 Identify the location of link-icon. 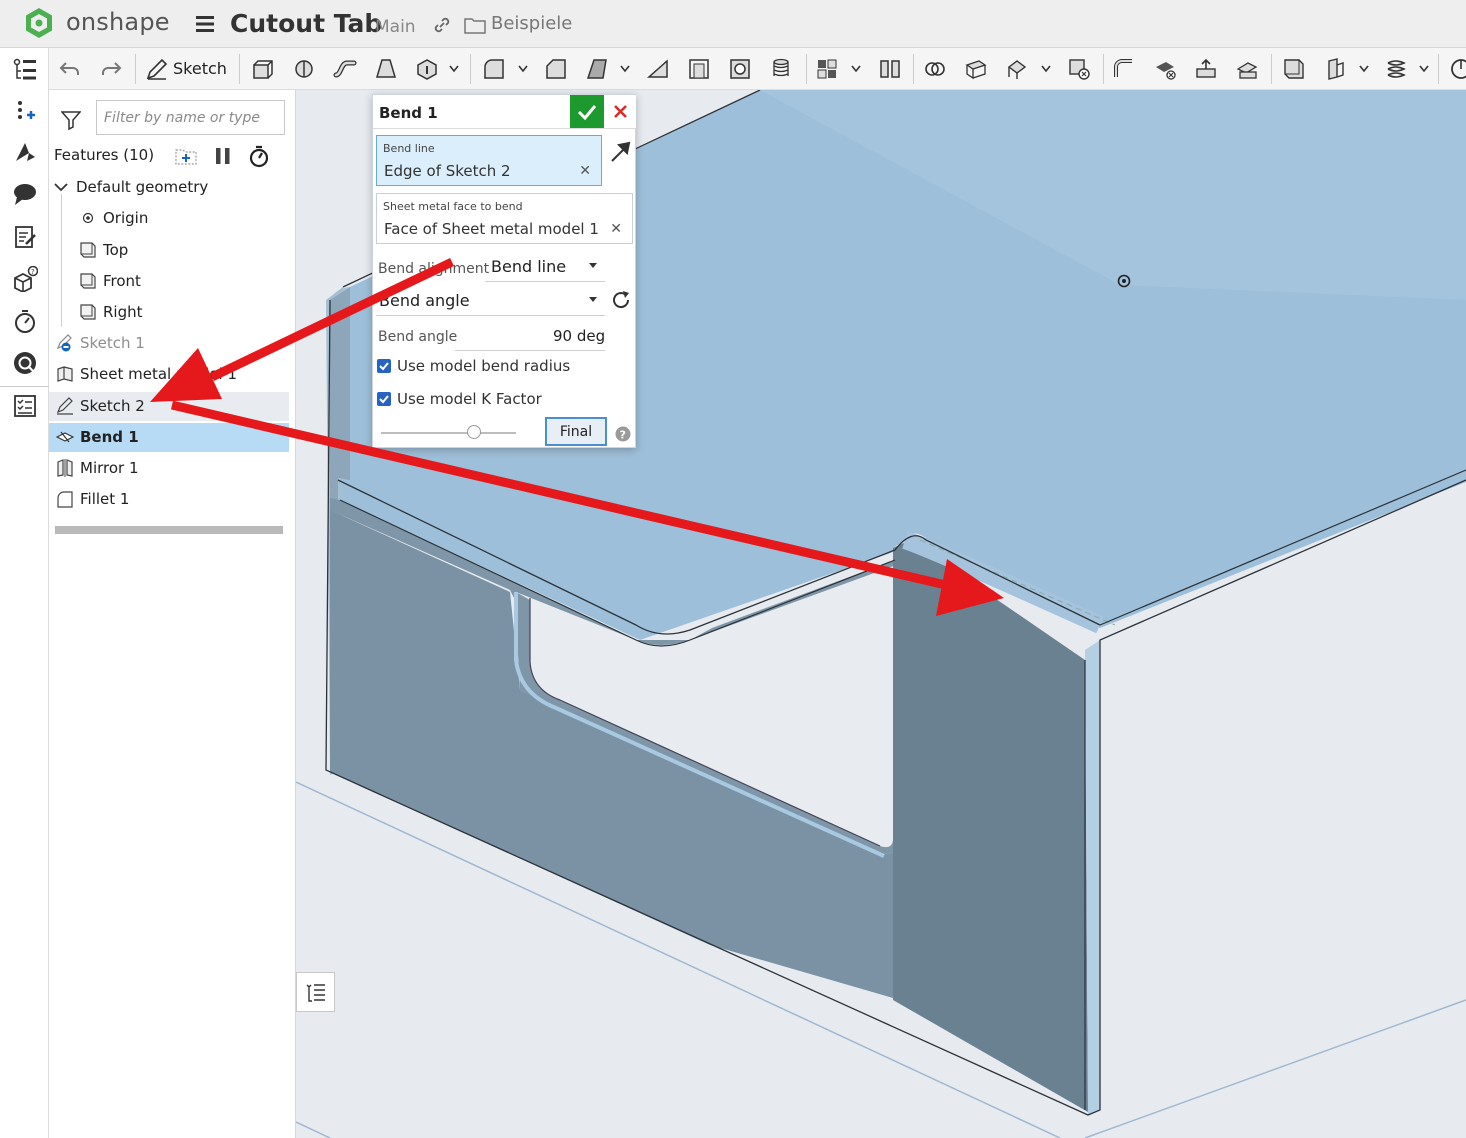
(442, 25).